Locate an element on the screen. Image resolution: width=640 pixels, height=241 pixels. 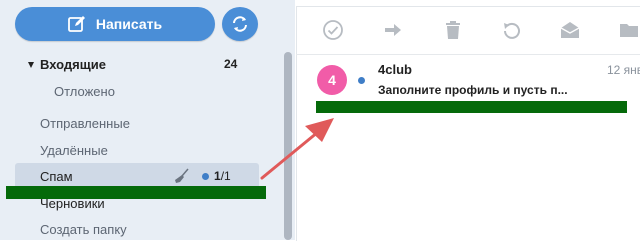
expand-triangle-icon is located at coordinates (31, 64).